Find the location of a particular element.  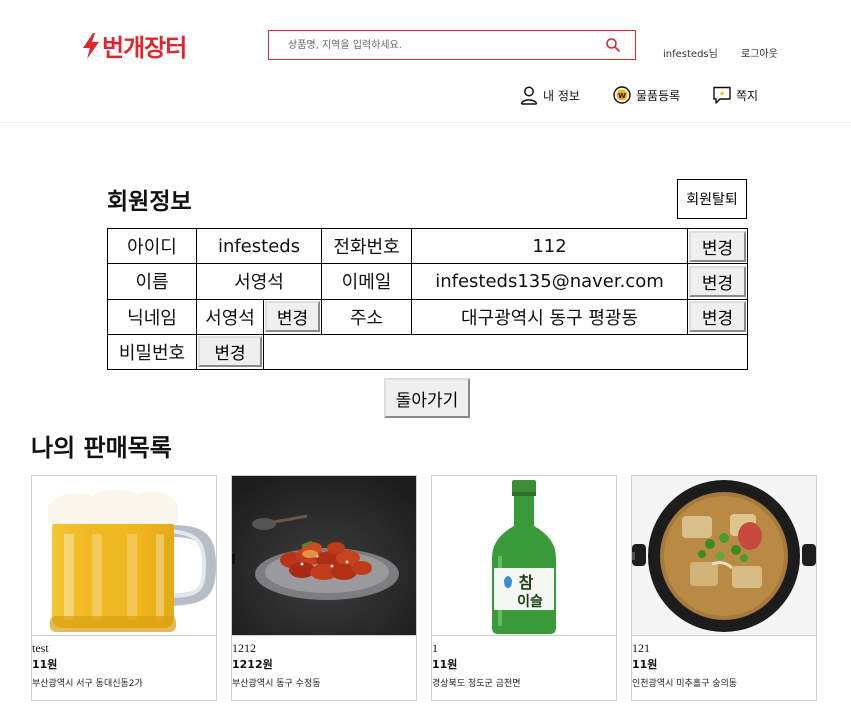

member-info-title: 회원정보 is located at coordinates (149, 202).